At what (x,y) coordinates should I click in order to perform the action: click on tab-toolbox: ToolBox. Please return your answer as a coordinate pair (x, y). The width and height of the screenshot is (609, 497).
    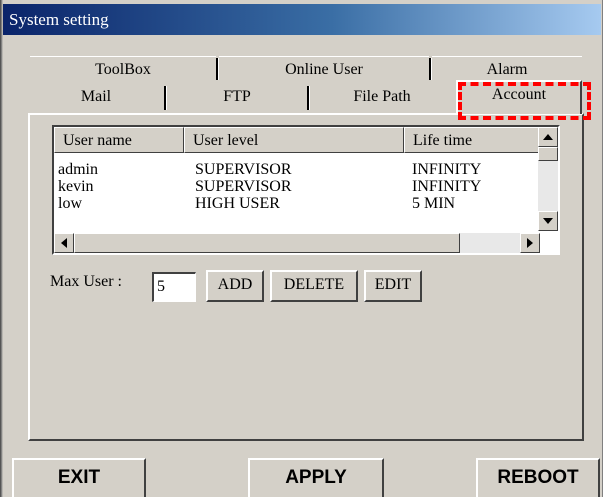
    Looking at the image, I should click on (123, 69).